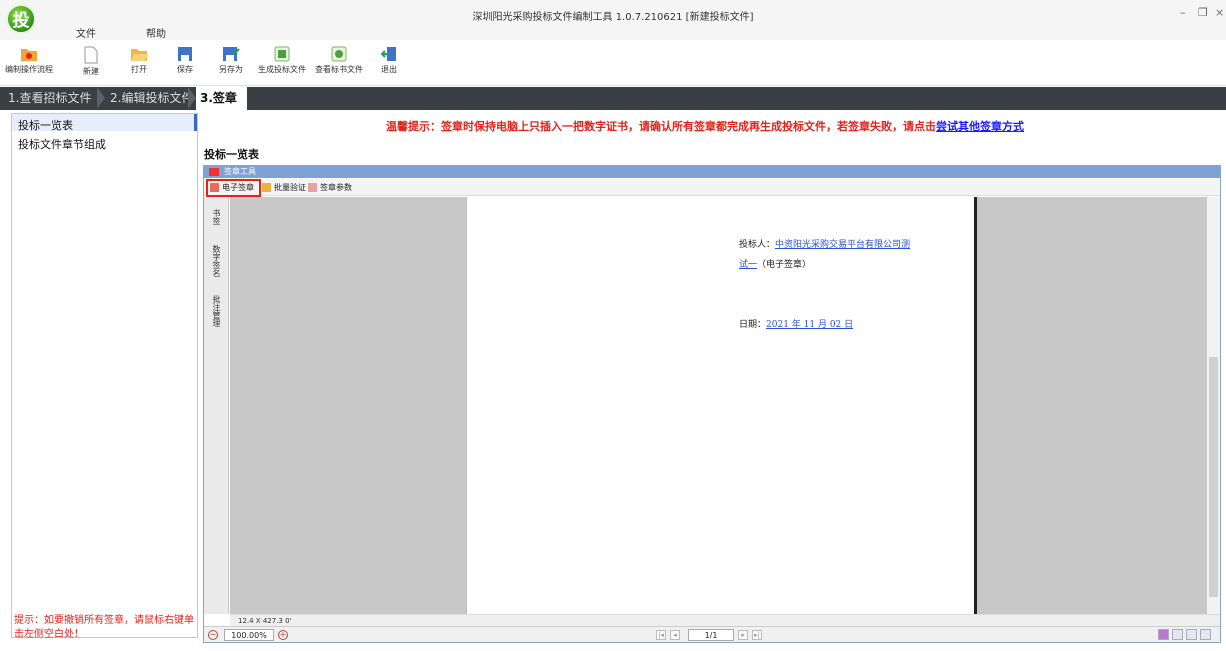 The image size is (1226, 651). I want to click on generate-bid-button: 生成投标文件, so click(282, 60).